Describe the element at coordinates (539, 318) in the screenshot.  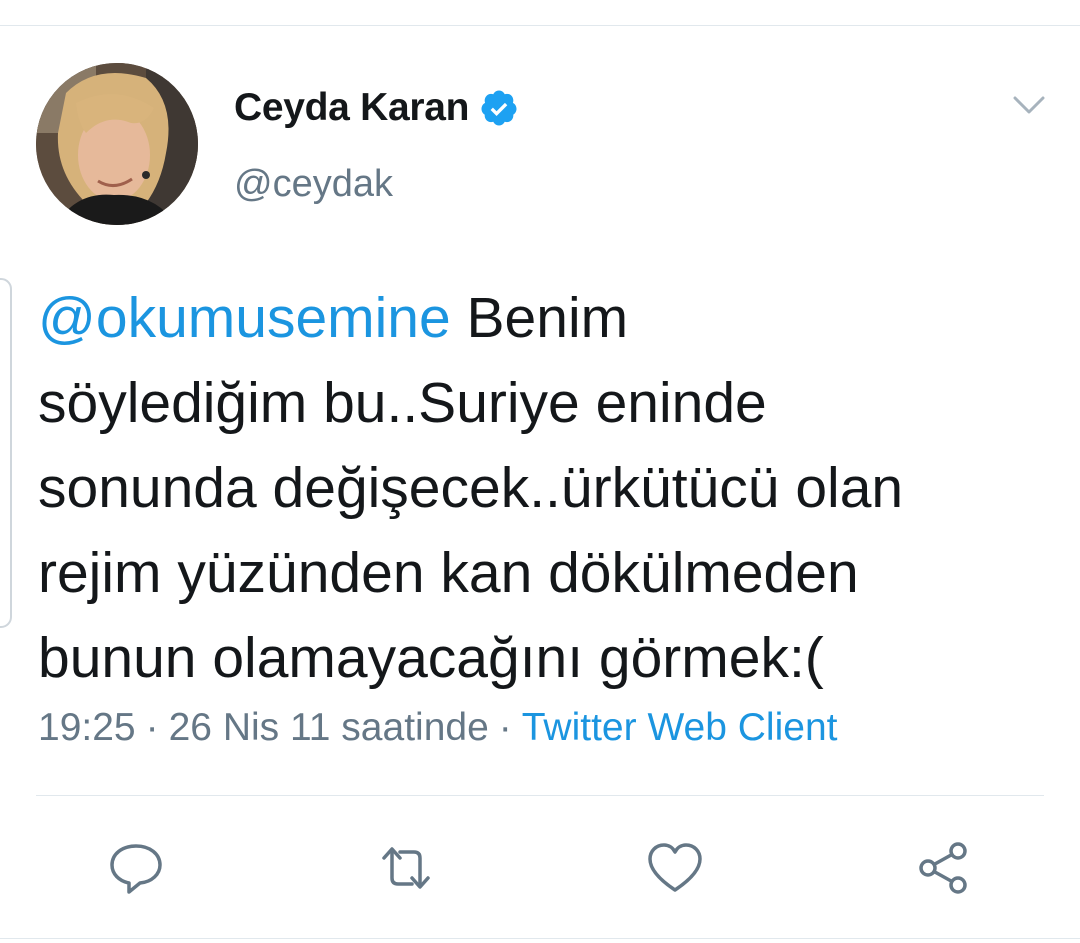
I see `tweet-text-fragment: Benim` at that location.